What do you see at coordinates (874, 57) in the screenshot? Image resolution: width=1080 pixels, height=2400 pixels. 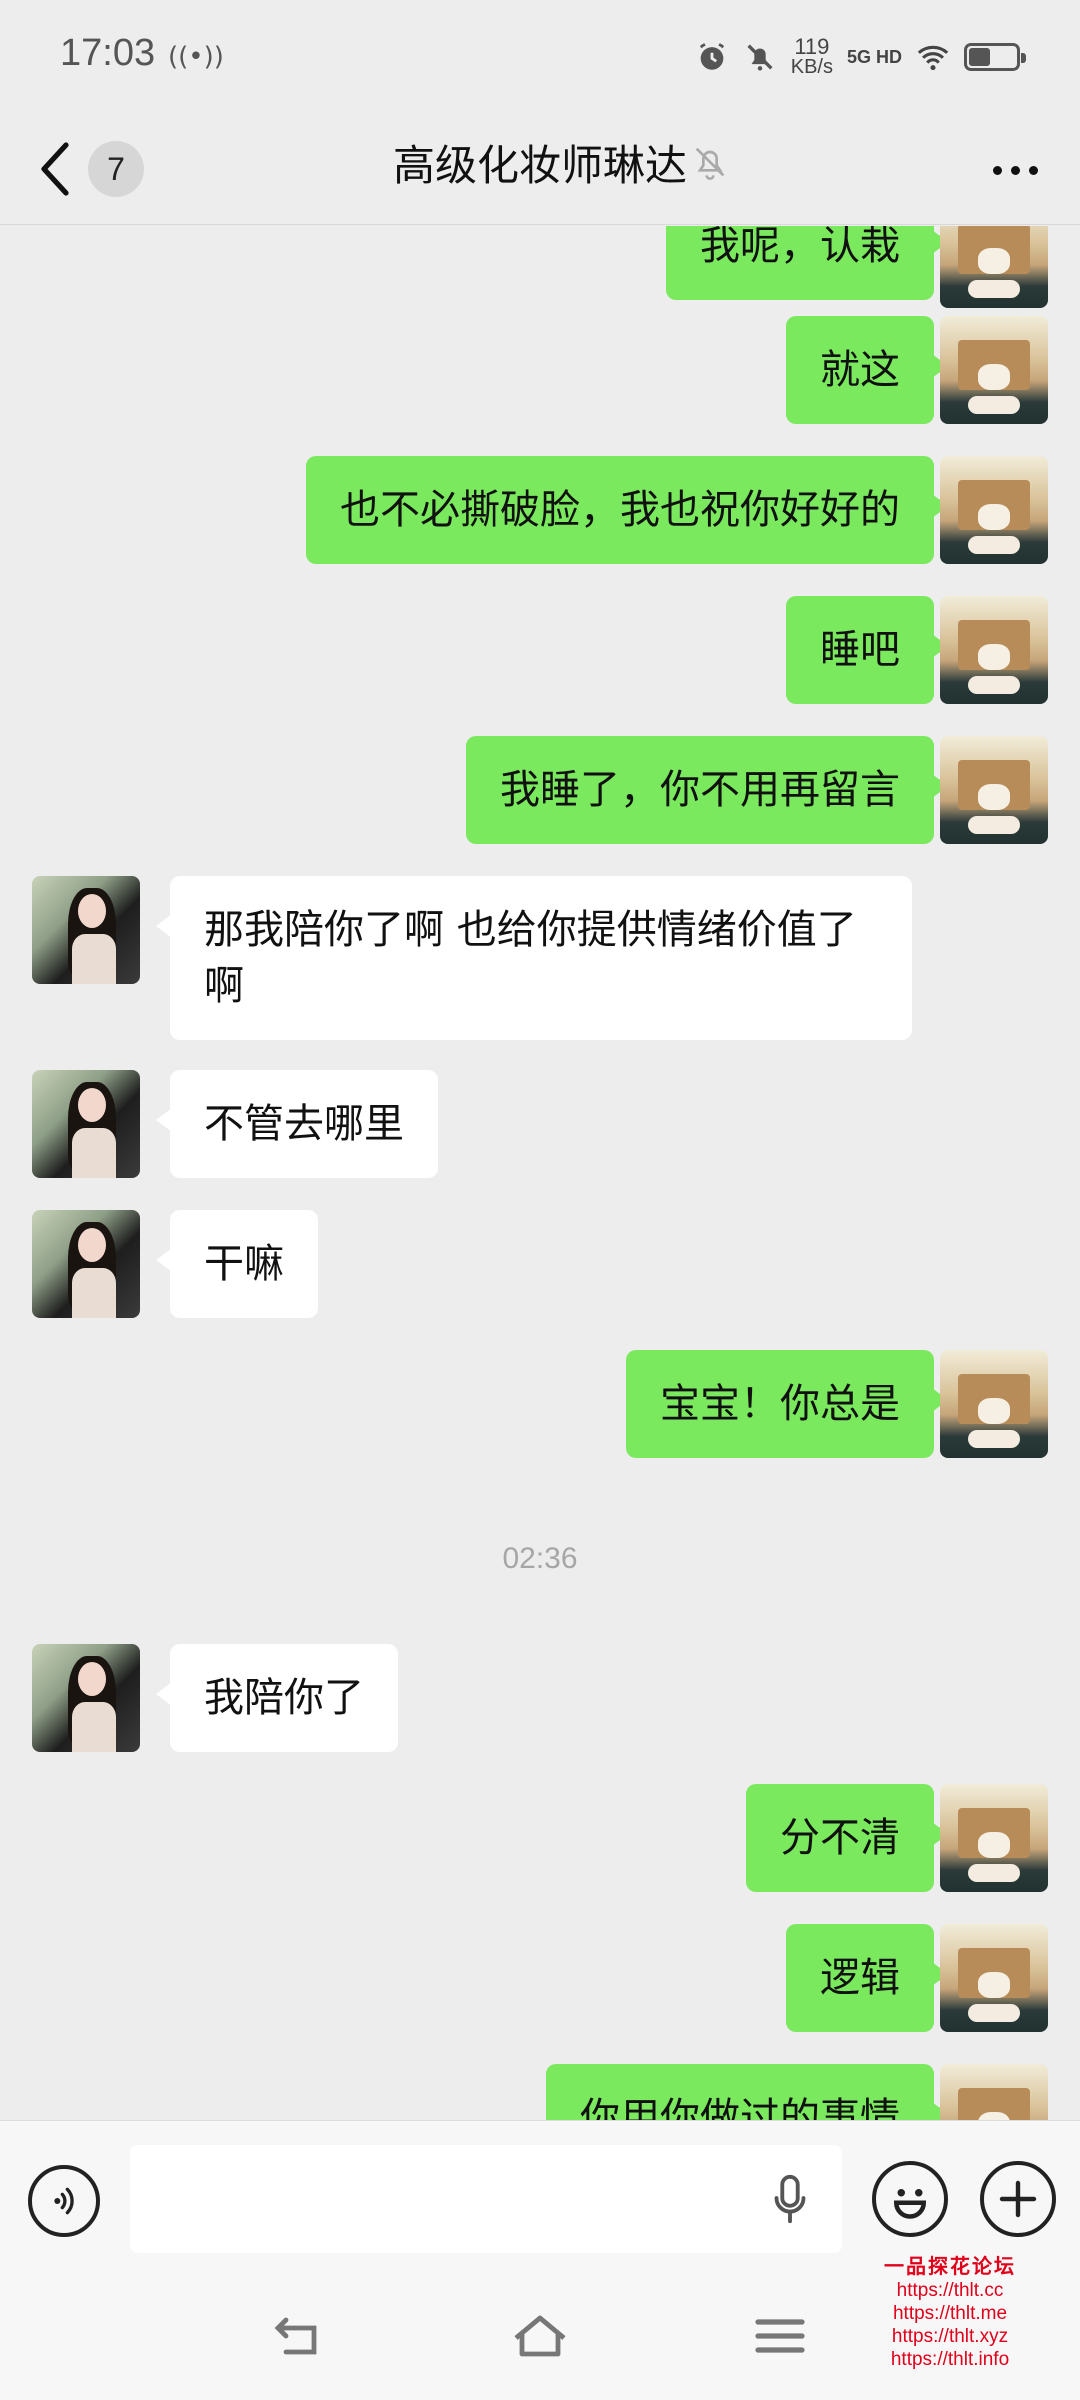 I see `network-type: 5G HD` at bounding box center [874, 57].